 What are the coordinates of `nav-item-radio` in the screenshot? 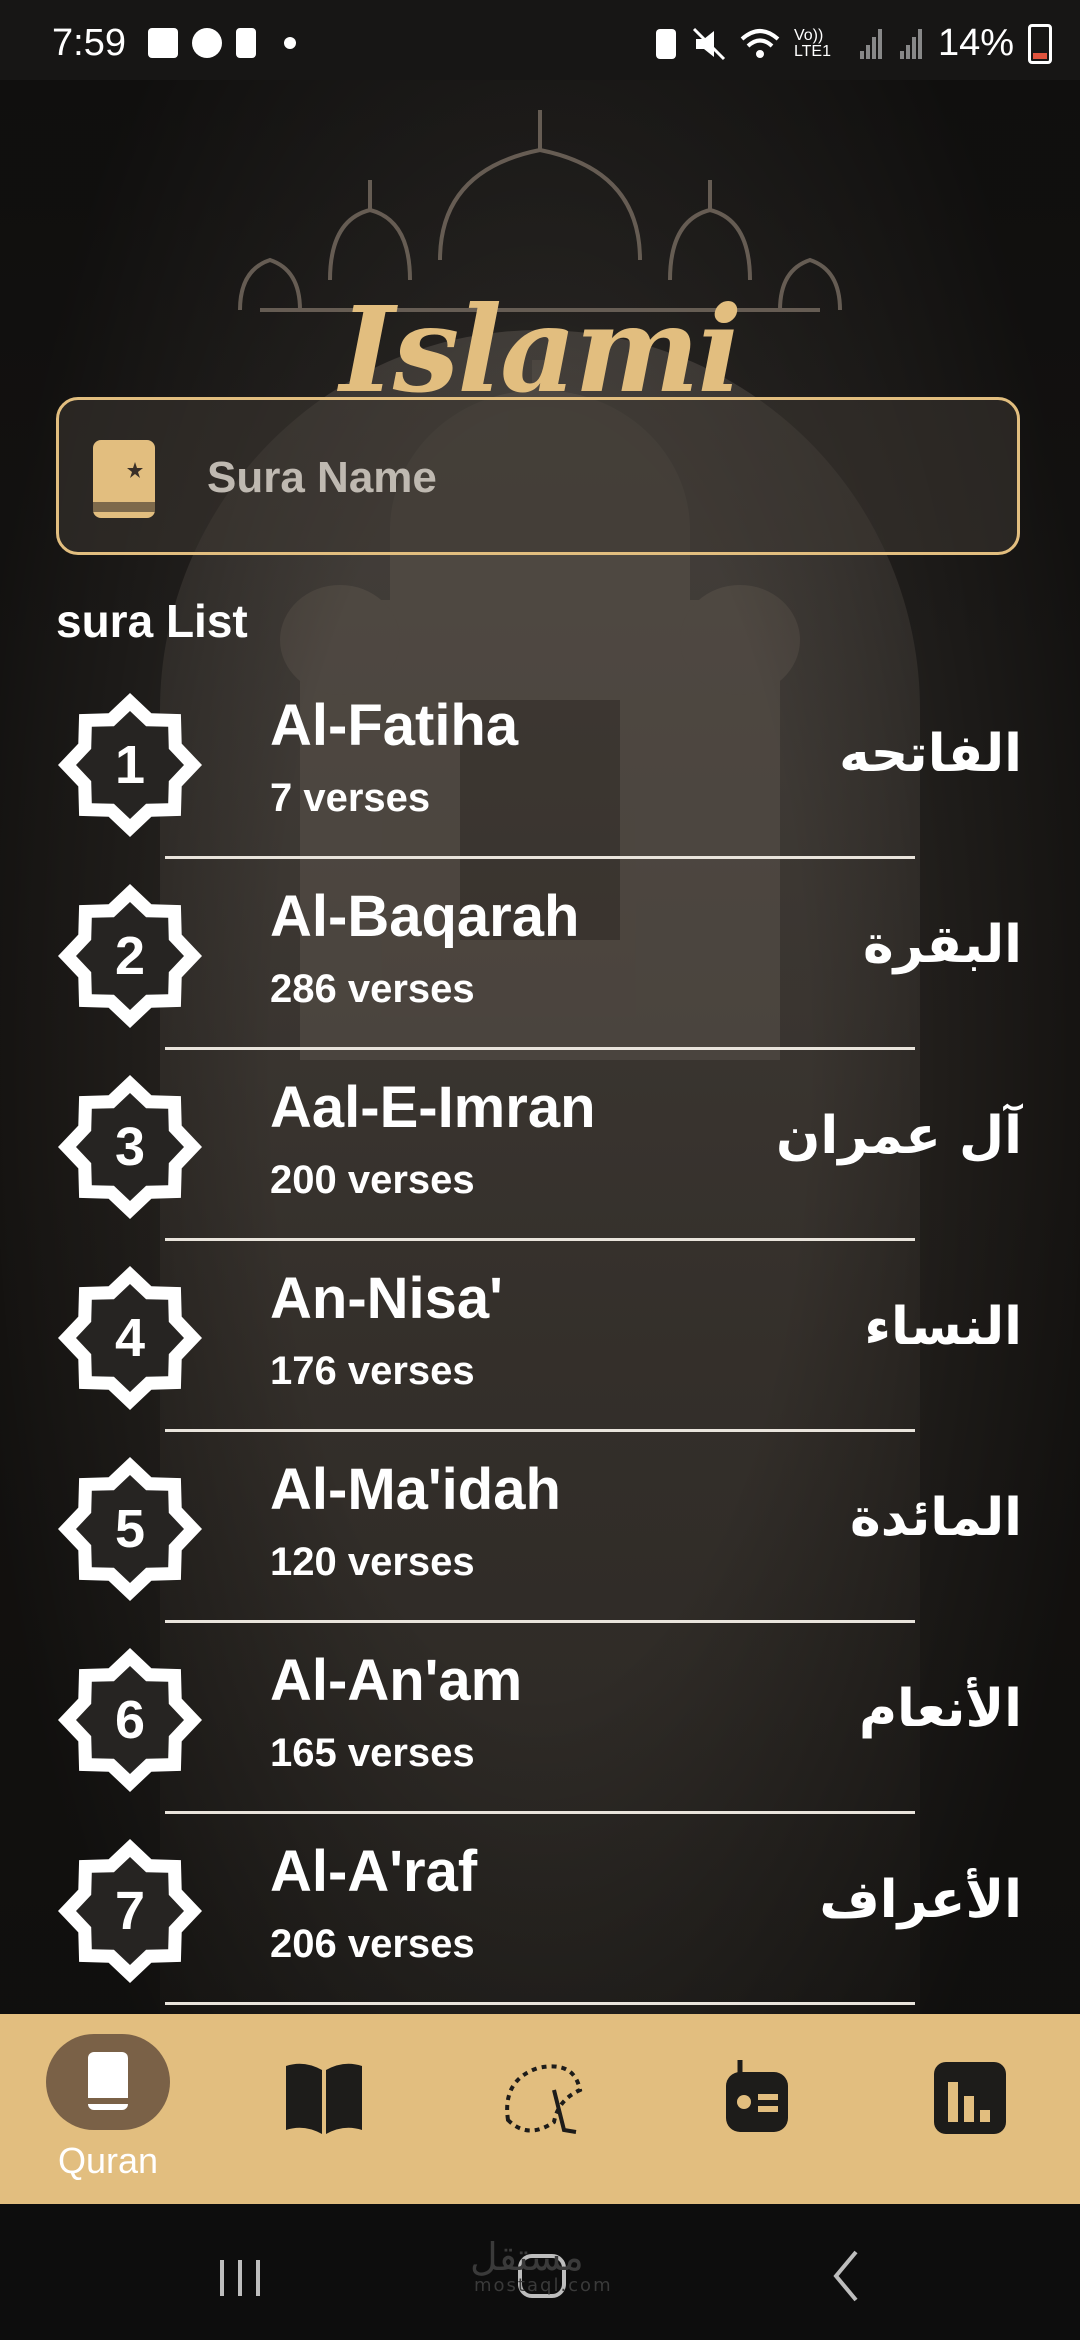 It's located at (756, 2109).